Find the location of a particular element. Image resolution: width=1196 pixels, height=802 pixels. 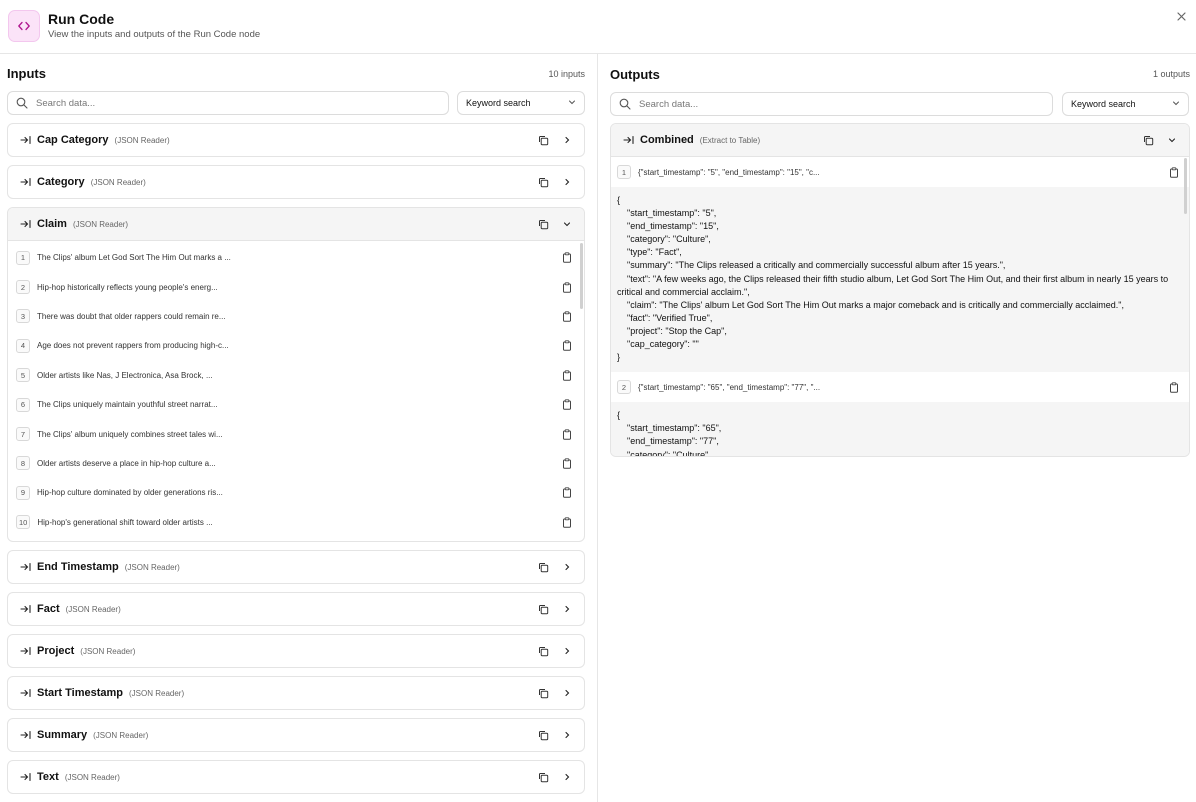

input-card-header: Claim (JSON Reader) is located at coordinates (296, 224).